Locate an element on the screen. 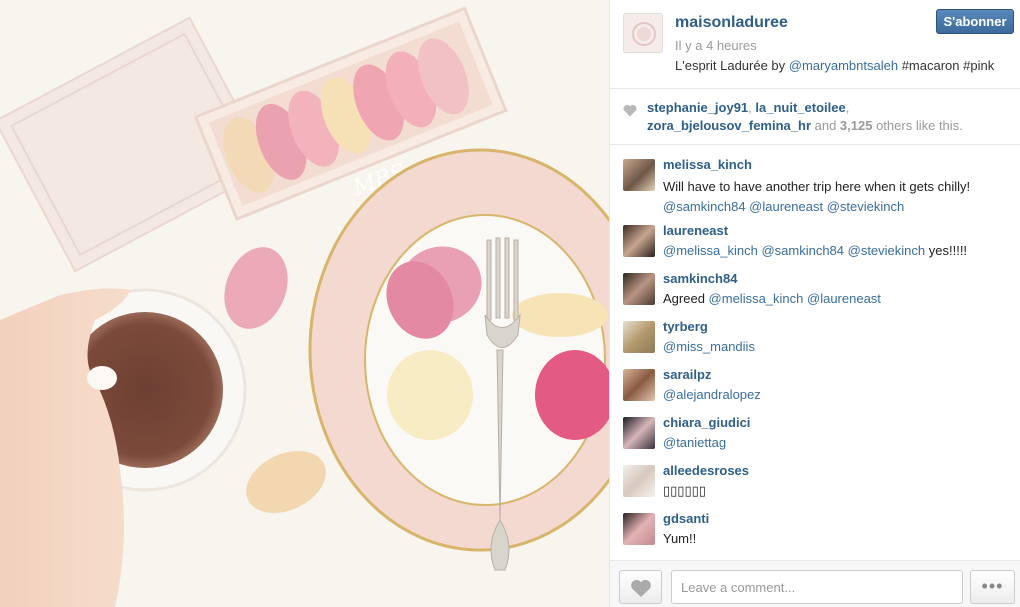  caption-mention: @maryambntsaleh is located at coordinates (843, 65).